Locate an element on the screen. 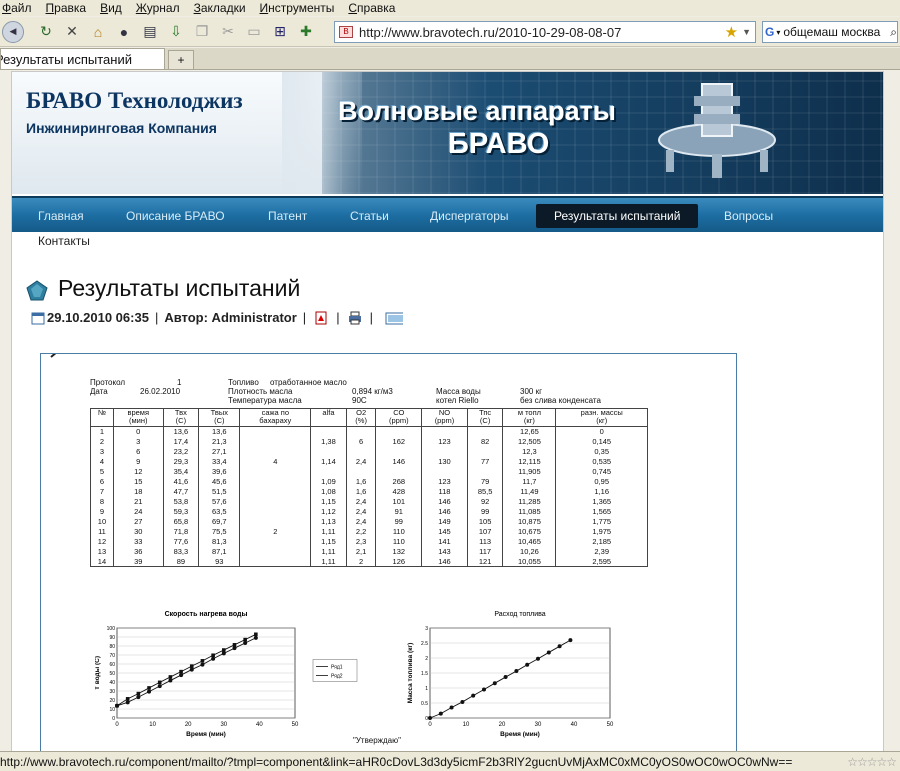  paste-button: ▭ is located at coordinates (254, 32).